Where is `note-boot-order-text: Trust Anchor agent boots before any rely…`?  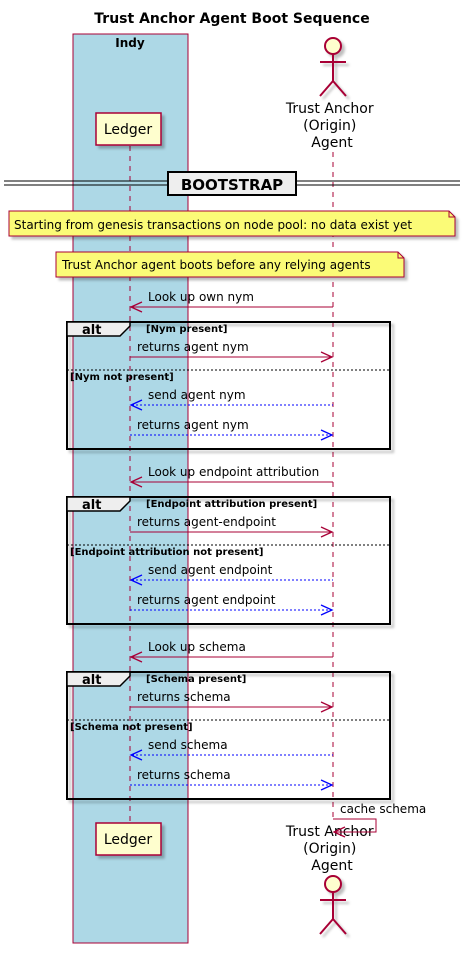
note-boot-order-text: Trust Anchor agent boots before any rely… is located at coordinates (216, 265).